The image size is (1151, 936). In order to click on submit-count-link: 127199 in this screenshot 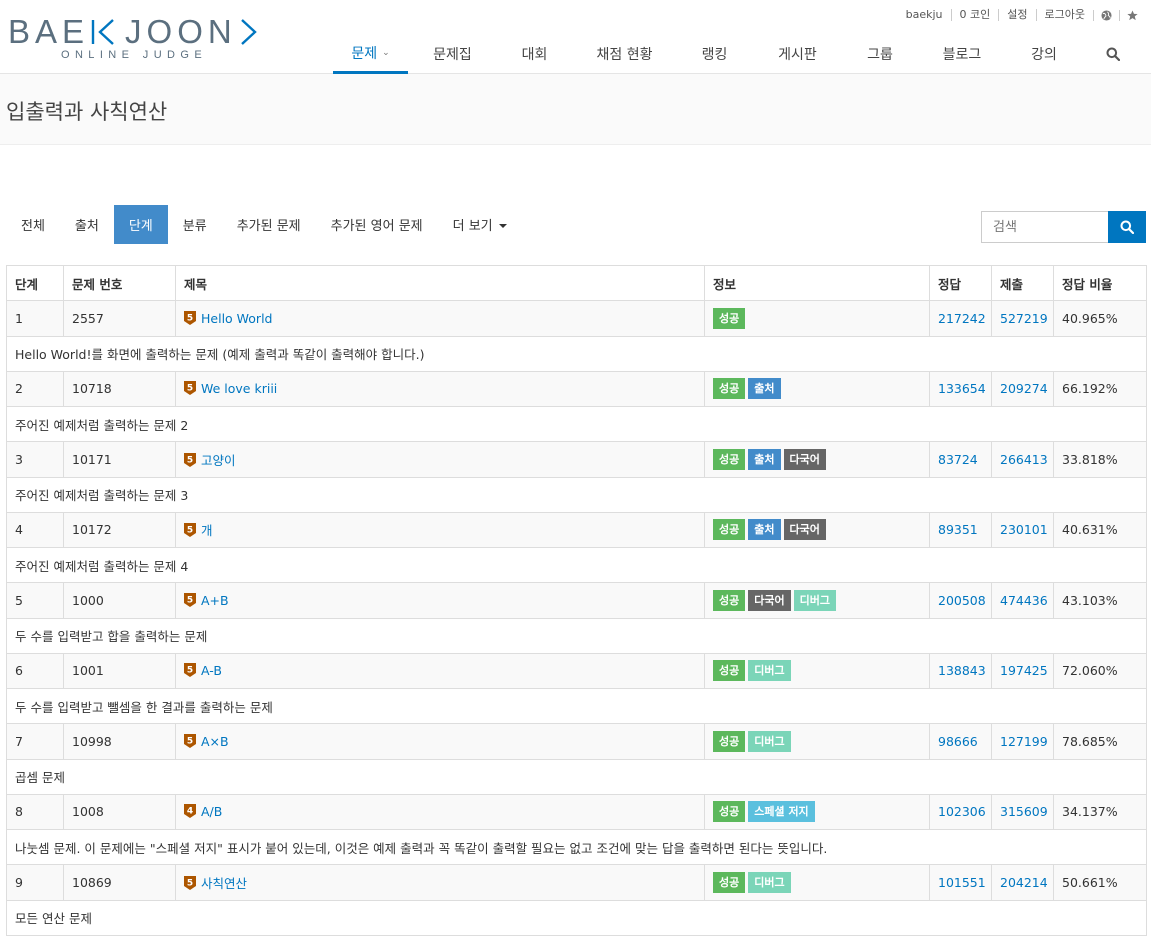, I will do `click(1024, 741)`.